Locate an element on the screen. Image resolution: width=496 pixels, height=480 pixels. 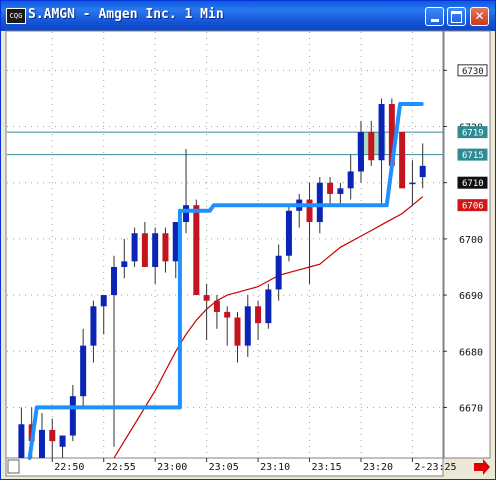
price-tag-label: 6715 is located at coordinates (473, 156).